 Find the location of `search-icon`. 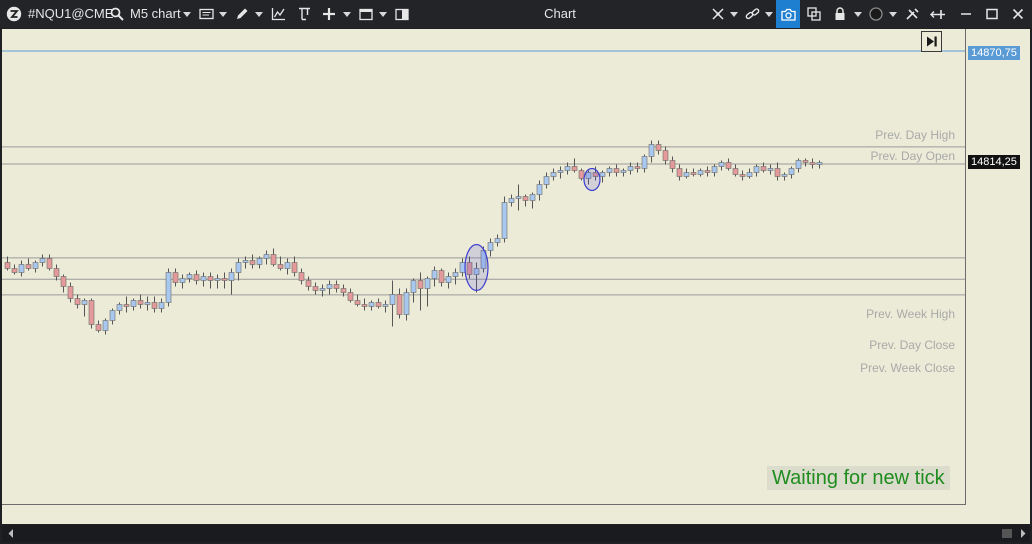

search-icon is located at coordinates (117, 14).